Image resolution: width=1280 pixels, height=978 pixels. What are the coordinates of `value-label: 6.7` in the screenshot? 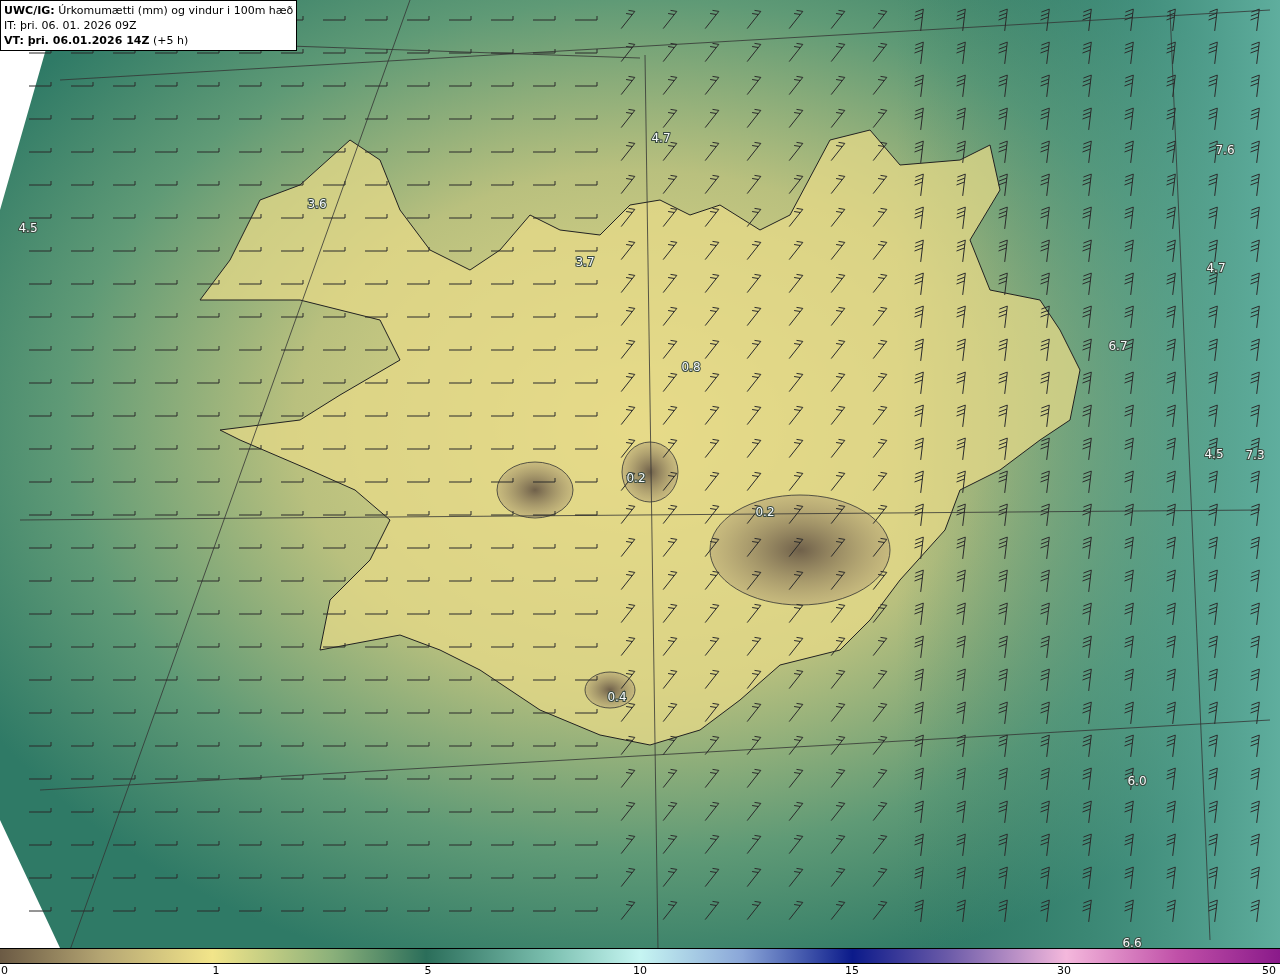 It's located at (1118, 346).